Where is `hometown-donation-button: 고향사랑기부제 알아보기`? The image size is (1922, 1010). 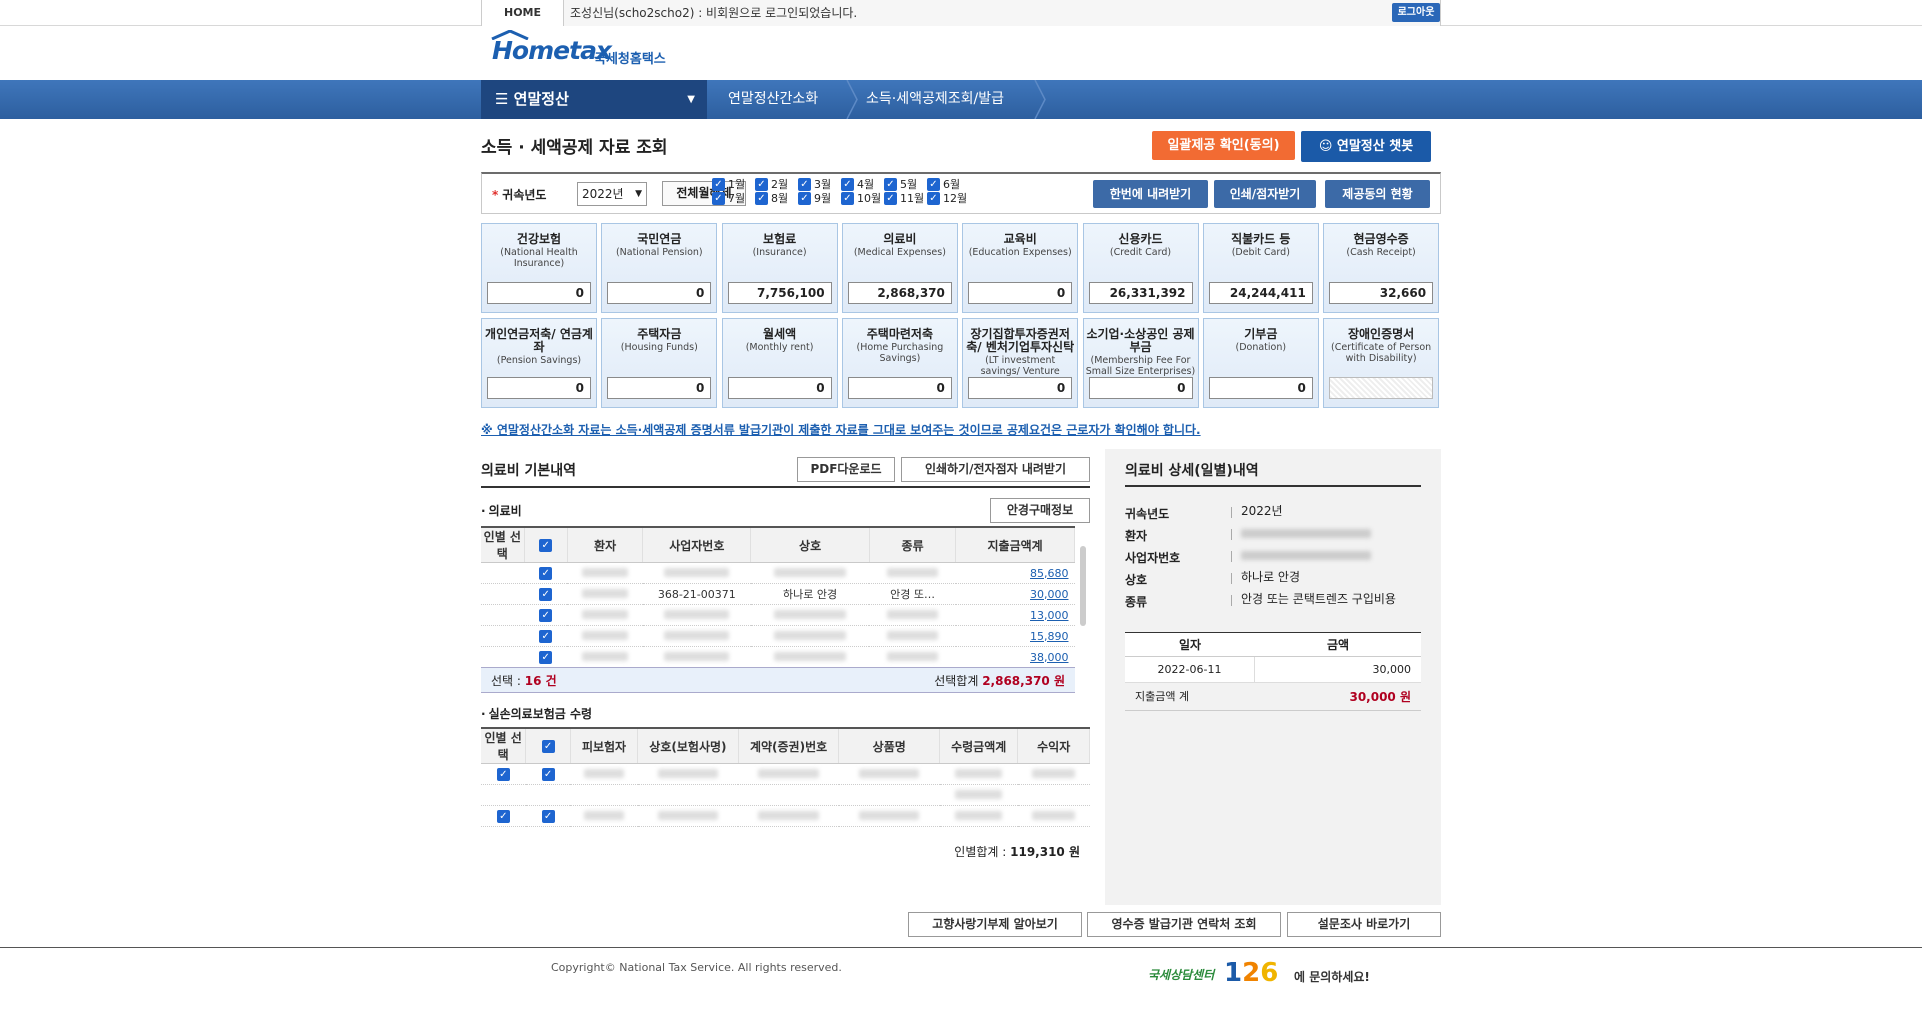
hometown-donation-button: 고향사랑기부제 알아보기 is located at coordinates (995, 924).